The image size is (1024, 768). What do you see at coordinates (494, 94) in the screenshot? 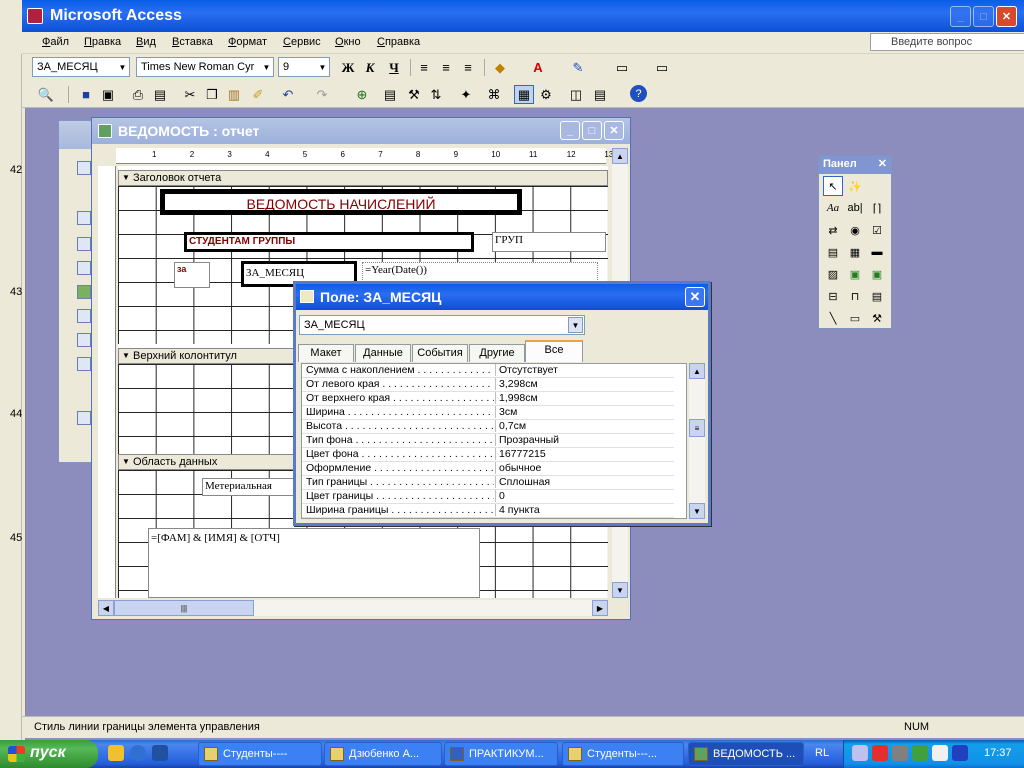
I see `code-icon: ⌘` at bounding box center [494, 94].